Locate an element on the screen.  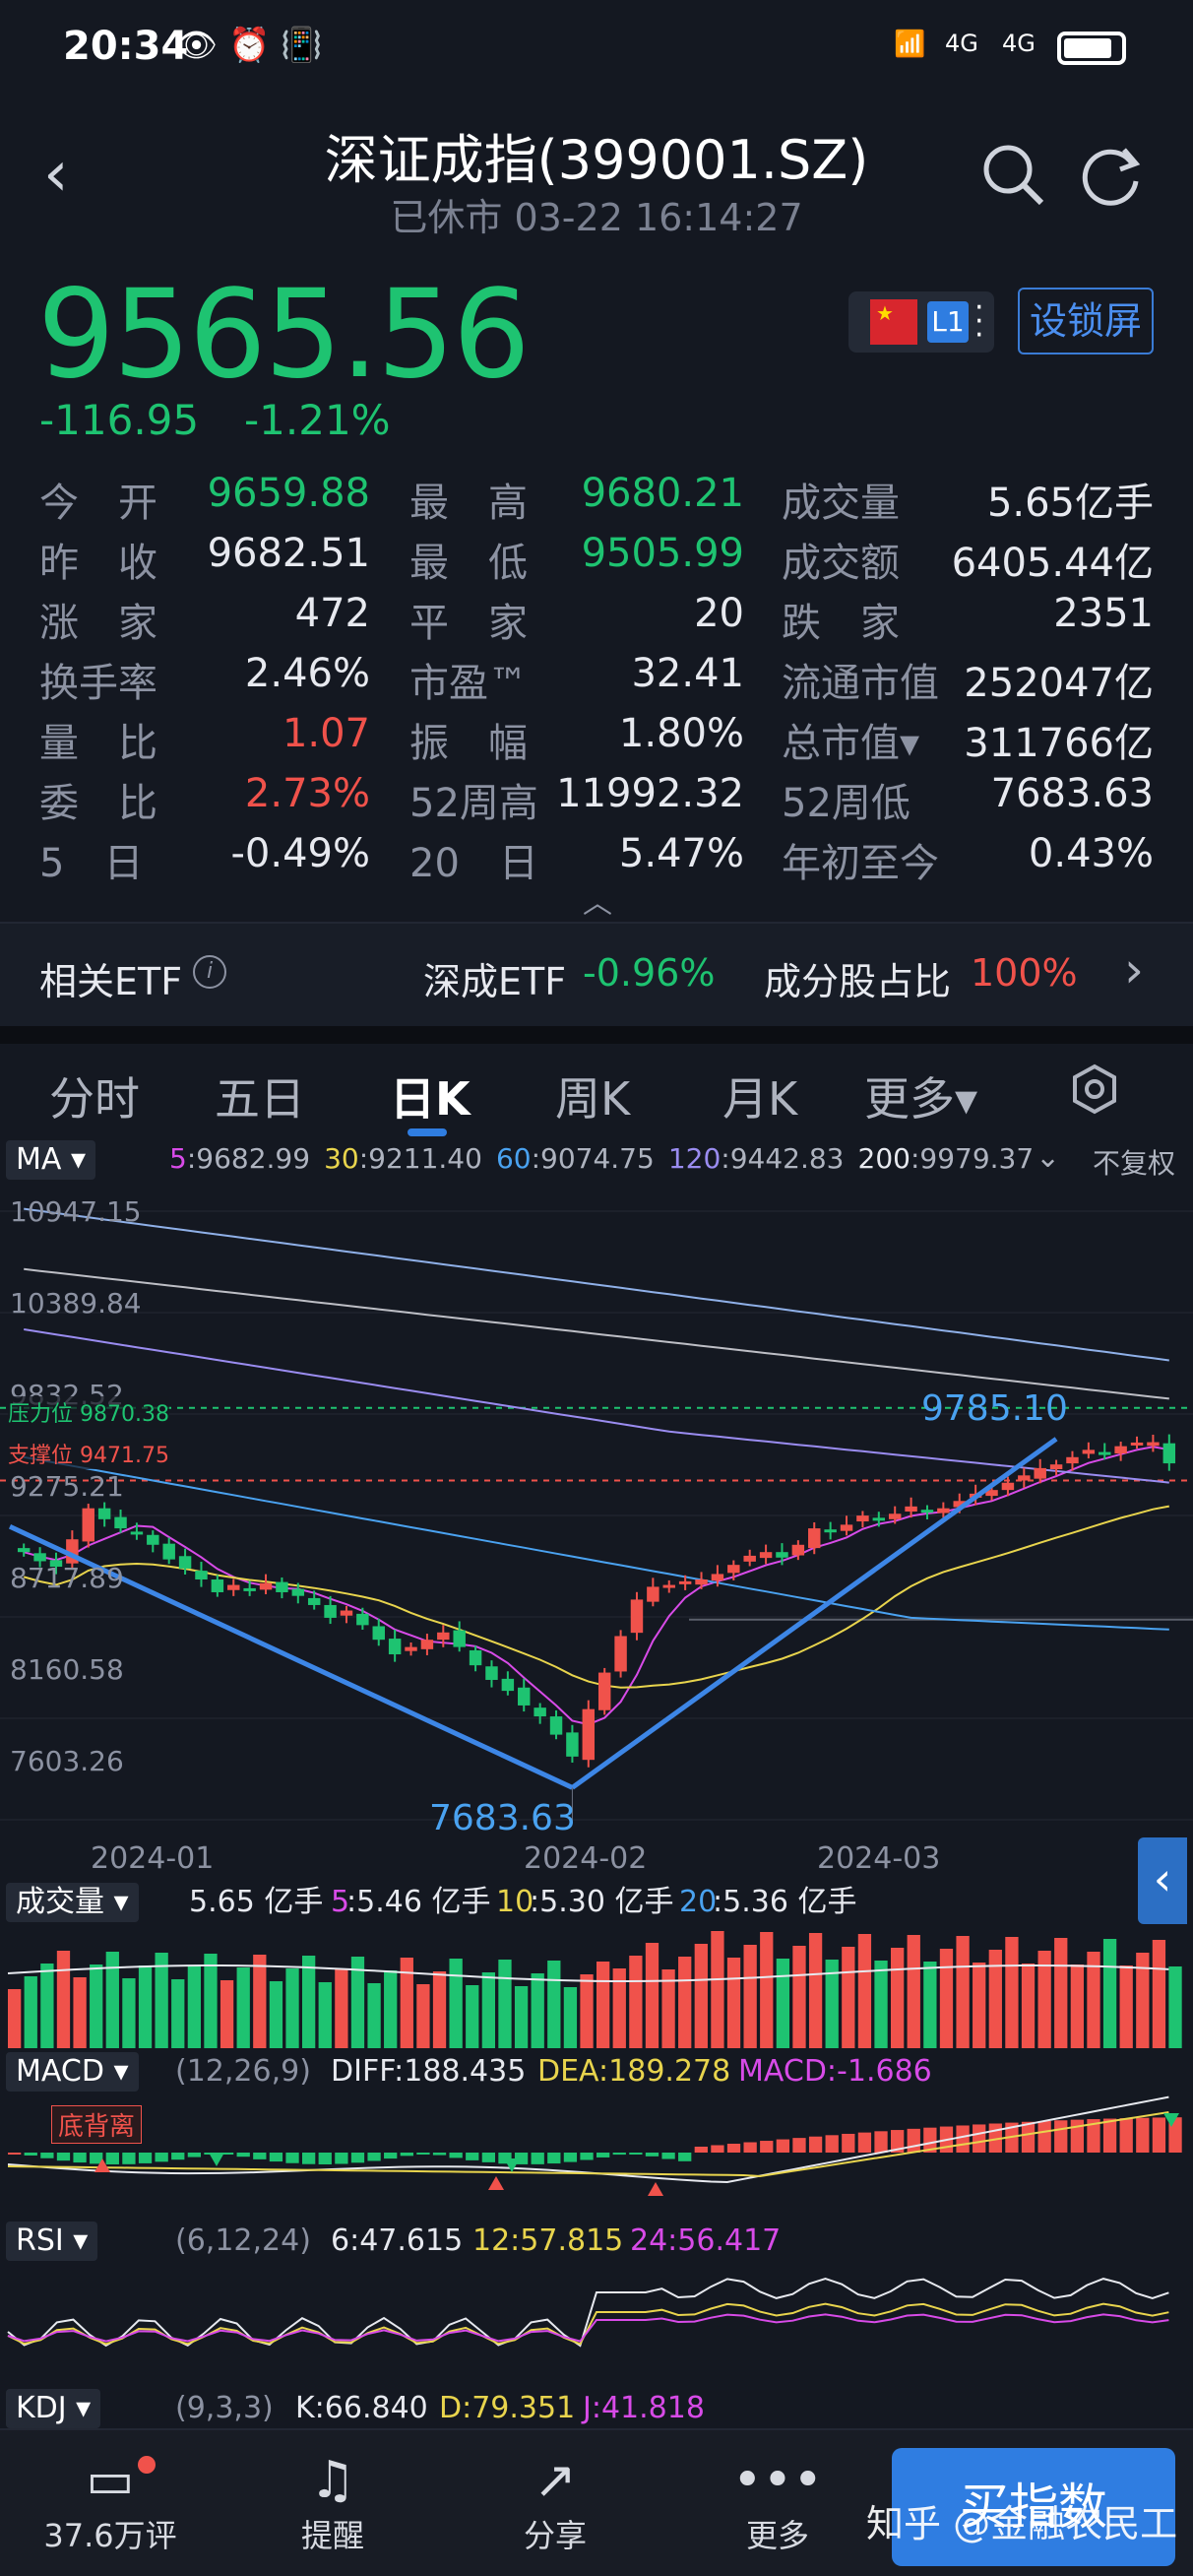
stat-value: 0.43% is located at coordinates (1091, 853).